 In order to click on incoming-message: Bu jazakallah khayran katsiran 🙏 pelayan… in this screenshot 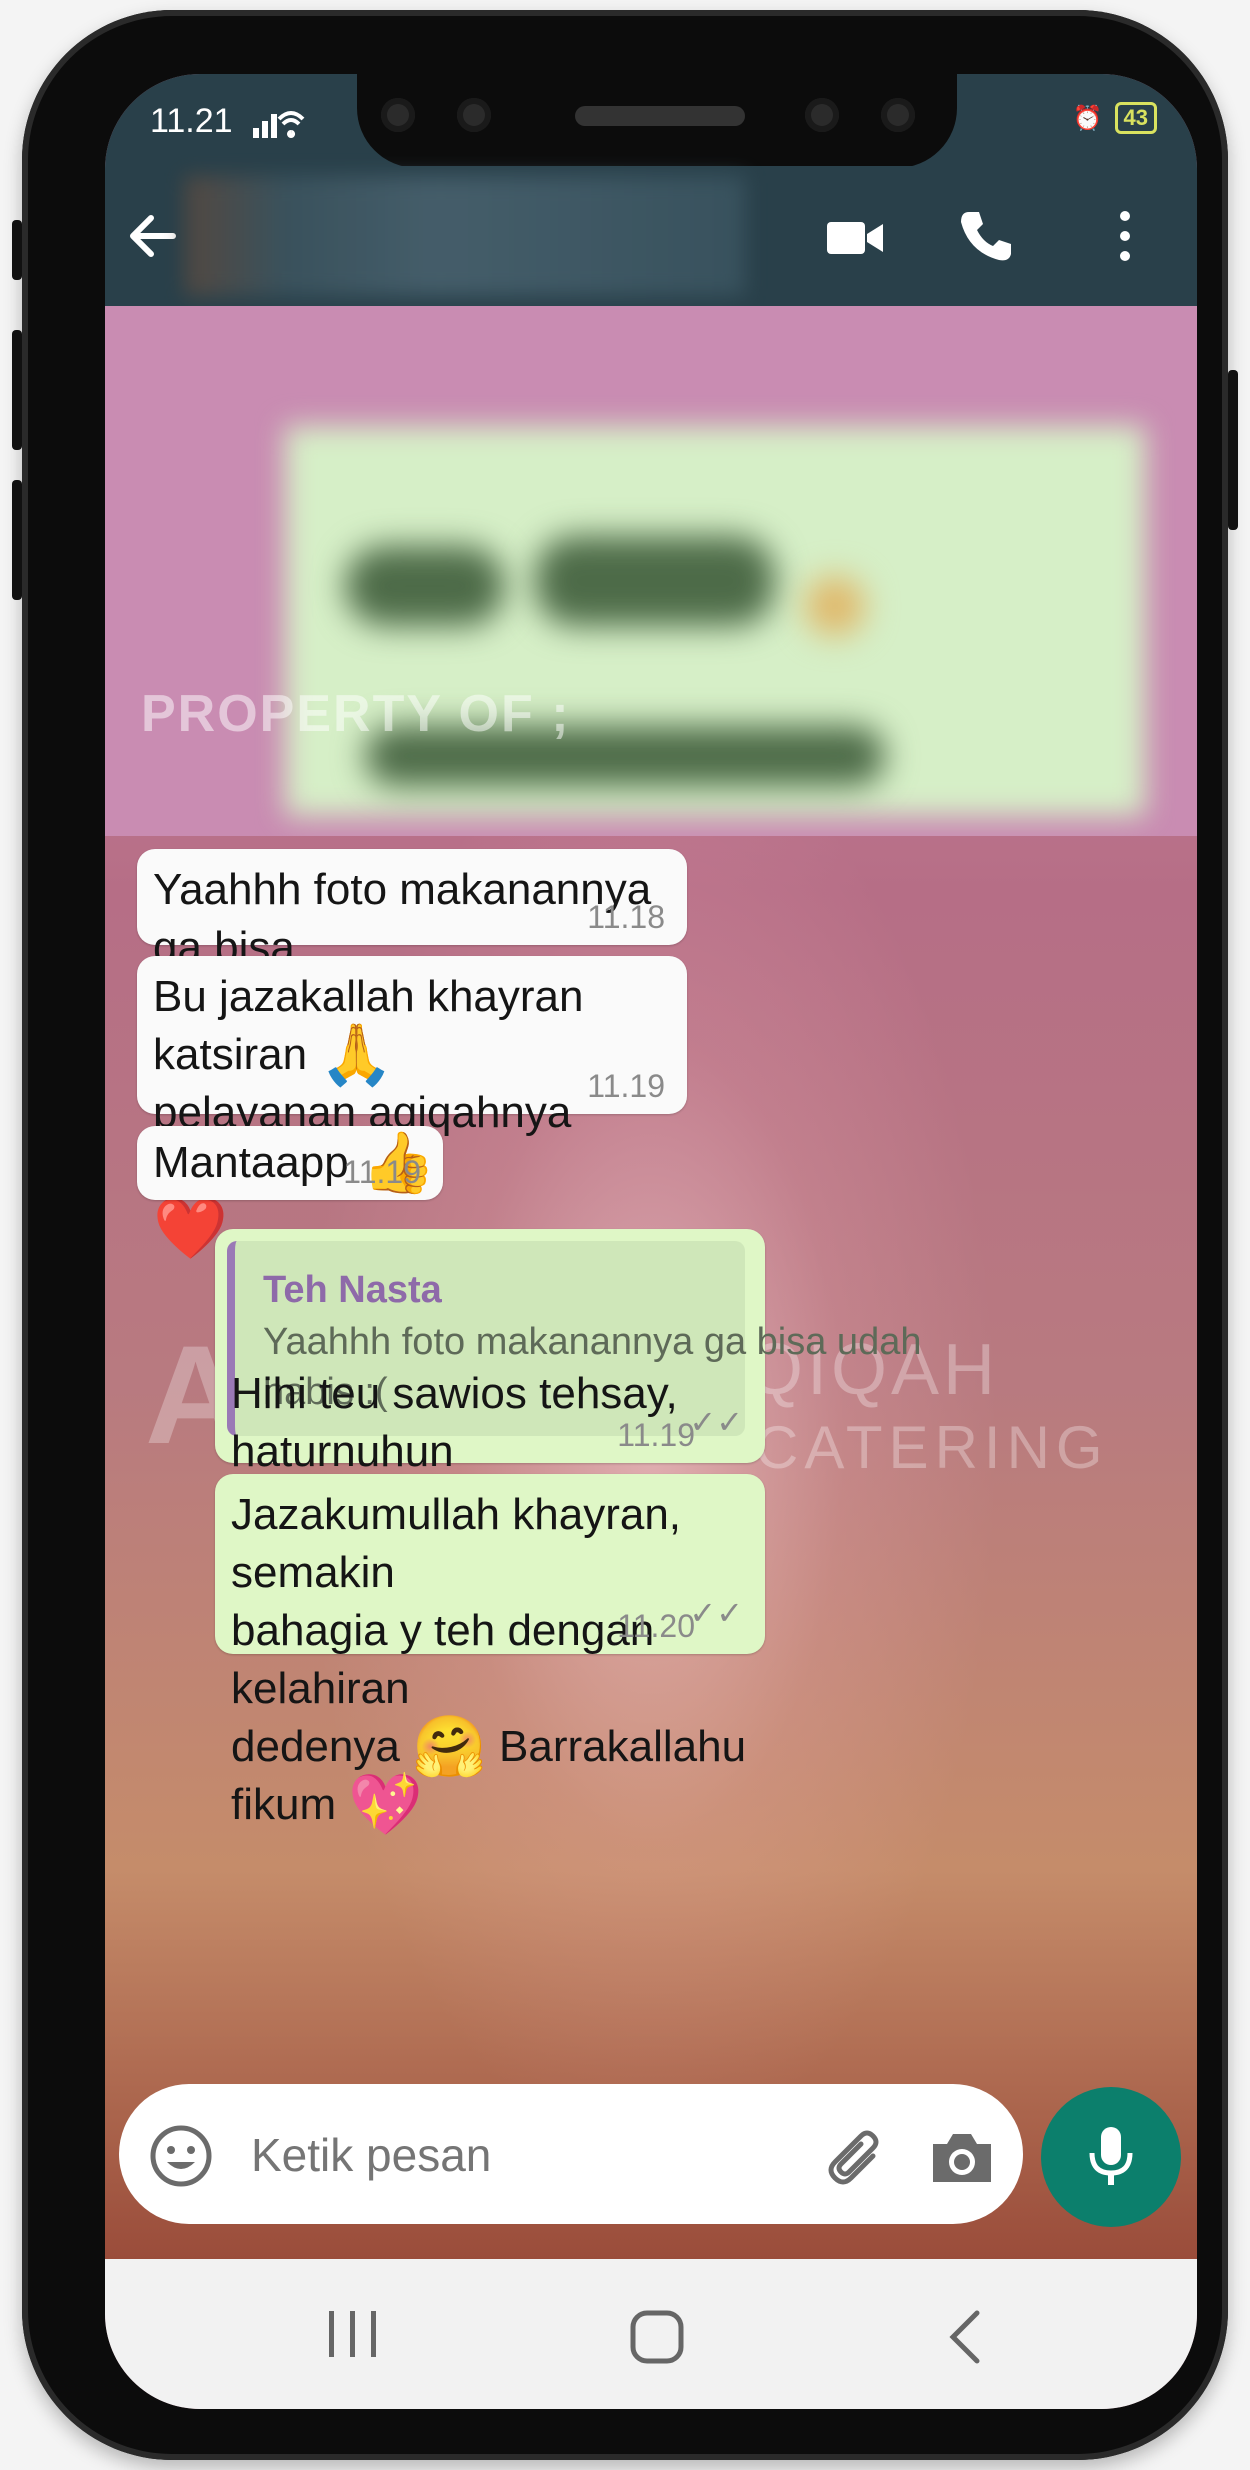, I will do `click(412, 1107)`.